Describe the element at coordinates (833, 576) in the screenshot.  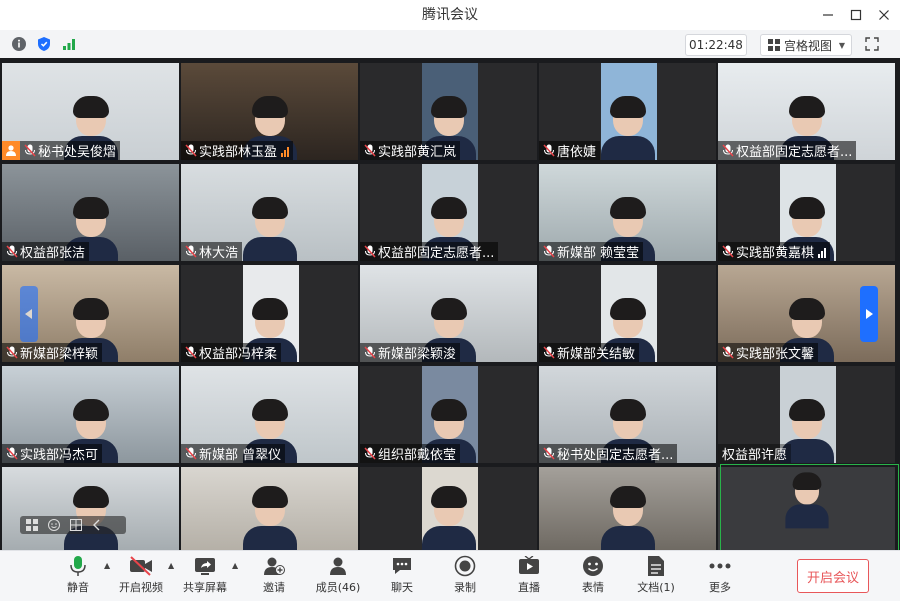
I see `leave-meeting-button: 开启会议` at that location.